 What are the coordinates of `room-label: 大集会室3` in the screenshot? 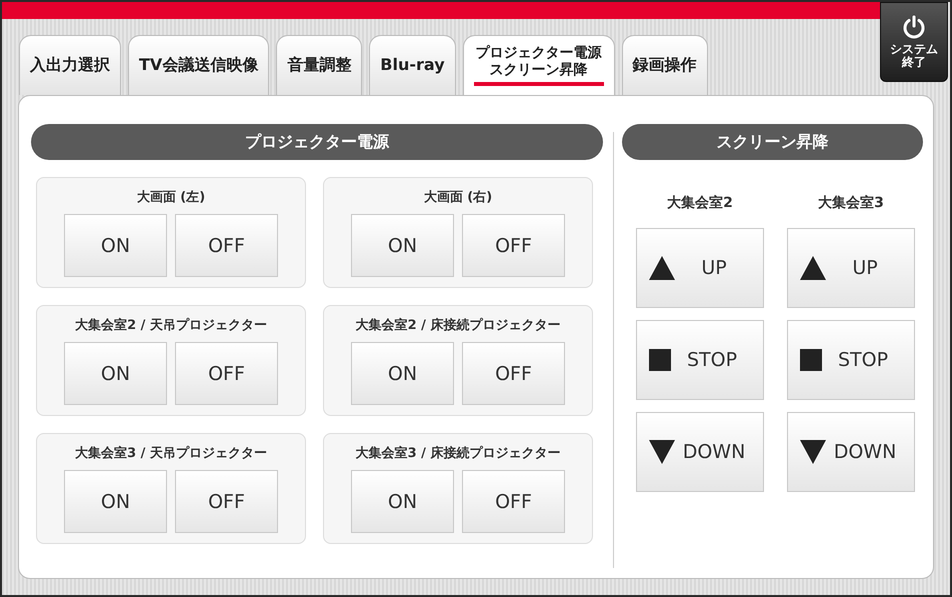 It's located at (851, 203).